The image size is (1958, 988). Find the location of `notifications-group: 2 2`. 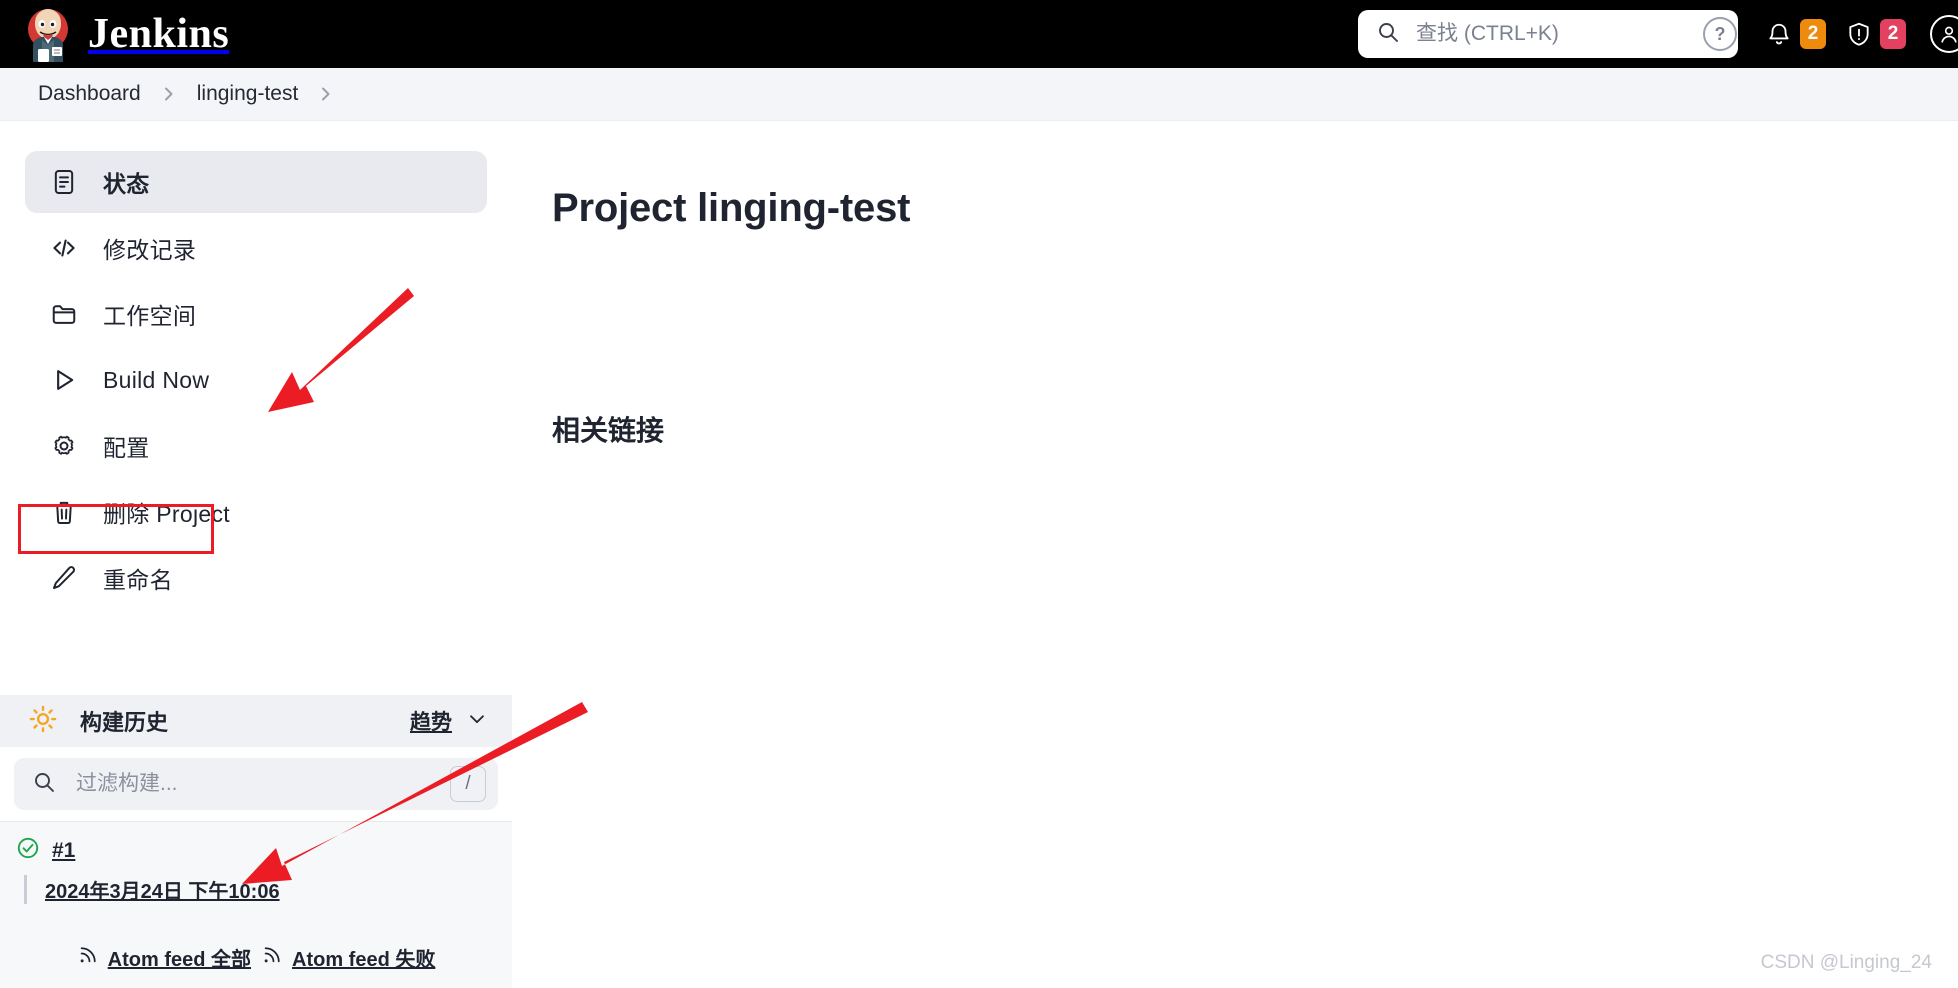

notifications-group: 2 2 is located at coordinates (1861, 34).